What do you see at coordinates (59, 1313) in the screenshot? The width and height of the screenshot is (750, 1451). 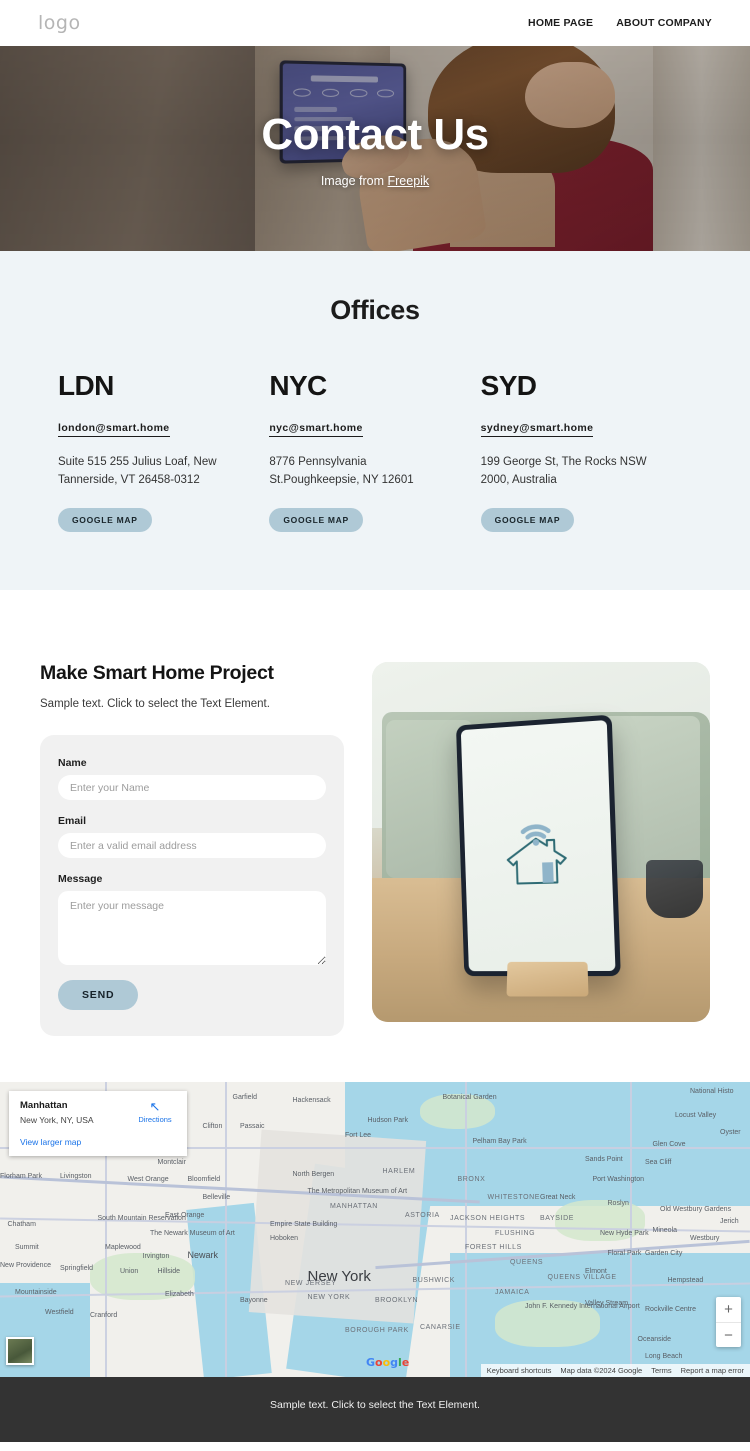 I see `map-label: Westfield` at bounding box center [59, 1313].